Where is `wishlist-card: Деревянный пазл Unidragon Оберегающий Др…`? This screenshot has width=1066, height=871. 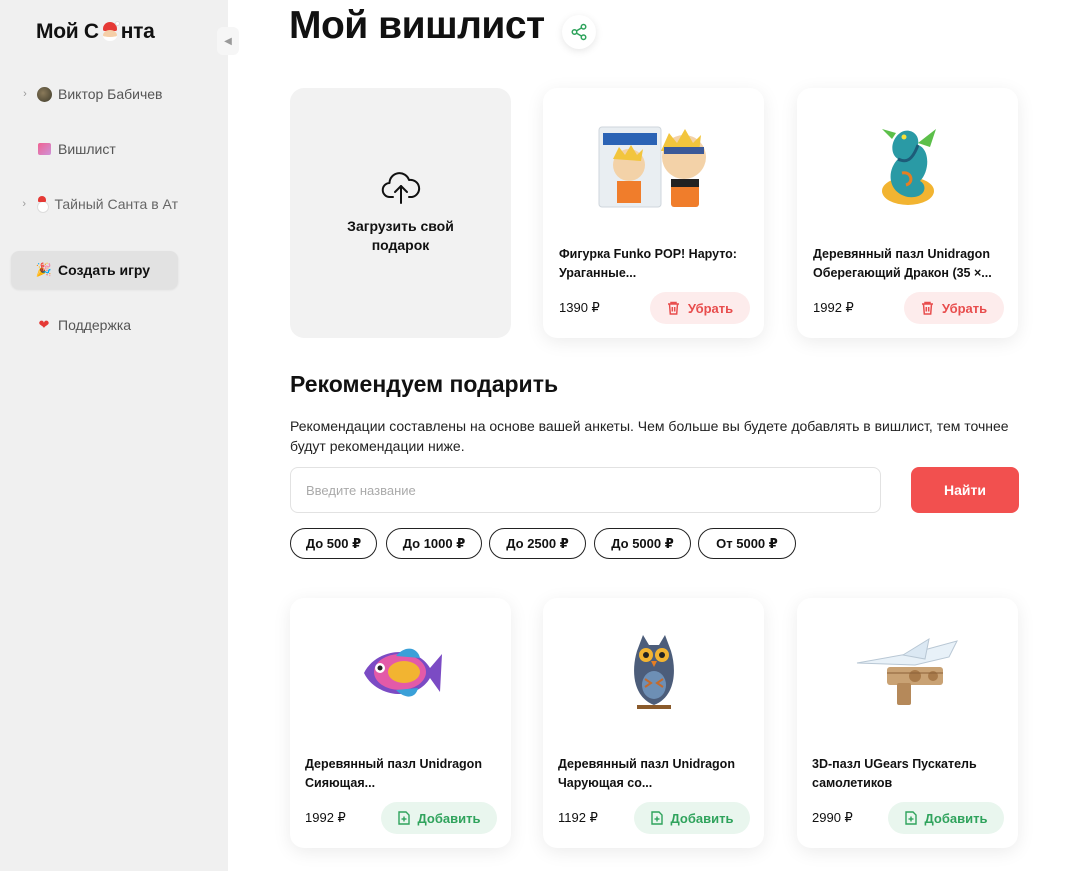 wishlist-card: Деревянный пазл Unidragon Оберегающий Др… is located at coordinates (907, 213).